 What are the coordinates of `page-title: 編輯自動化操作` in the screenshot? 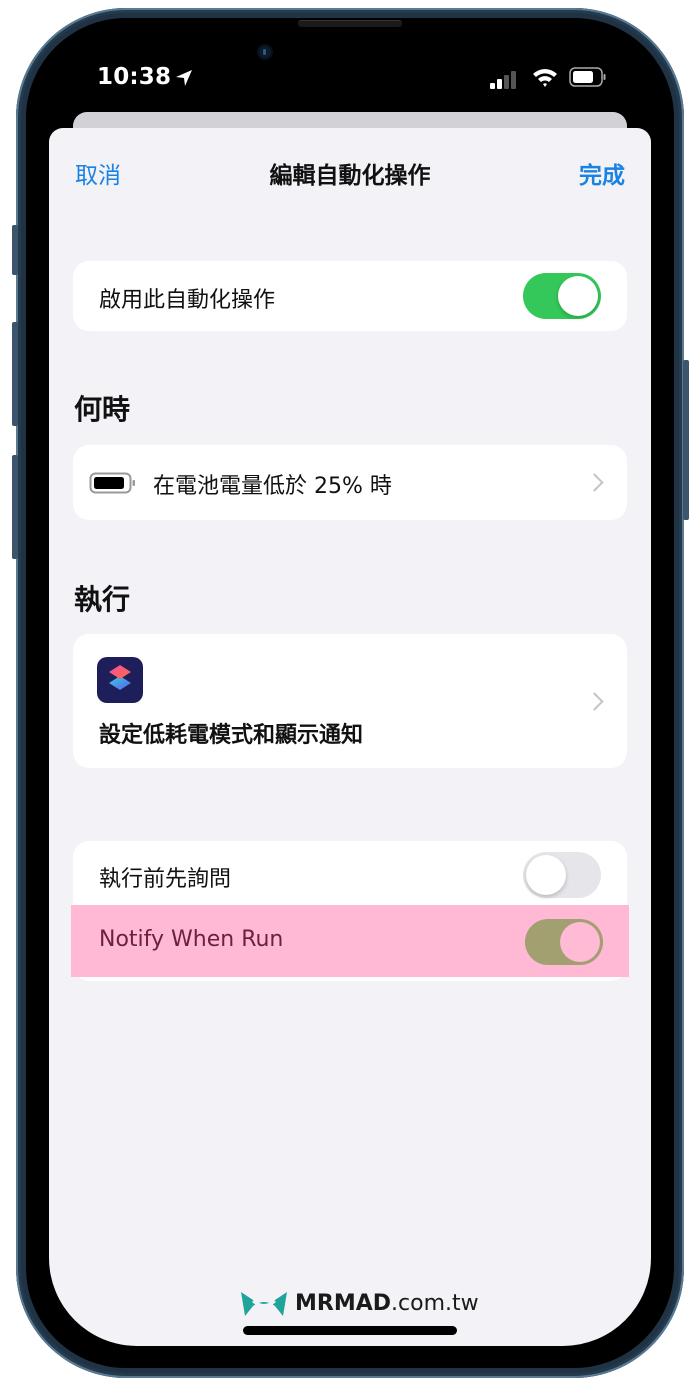 It's located at (350, 176).